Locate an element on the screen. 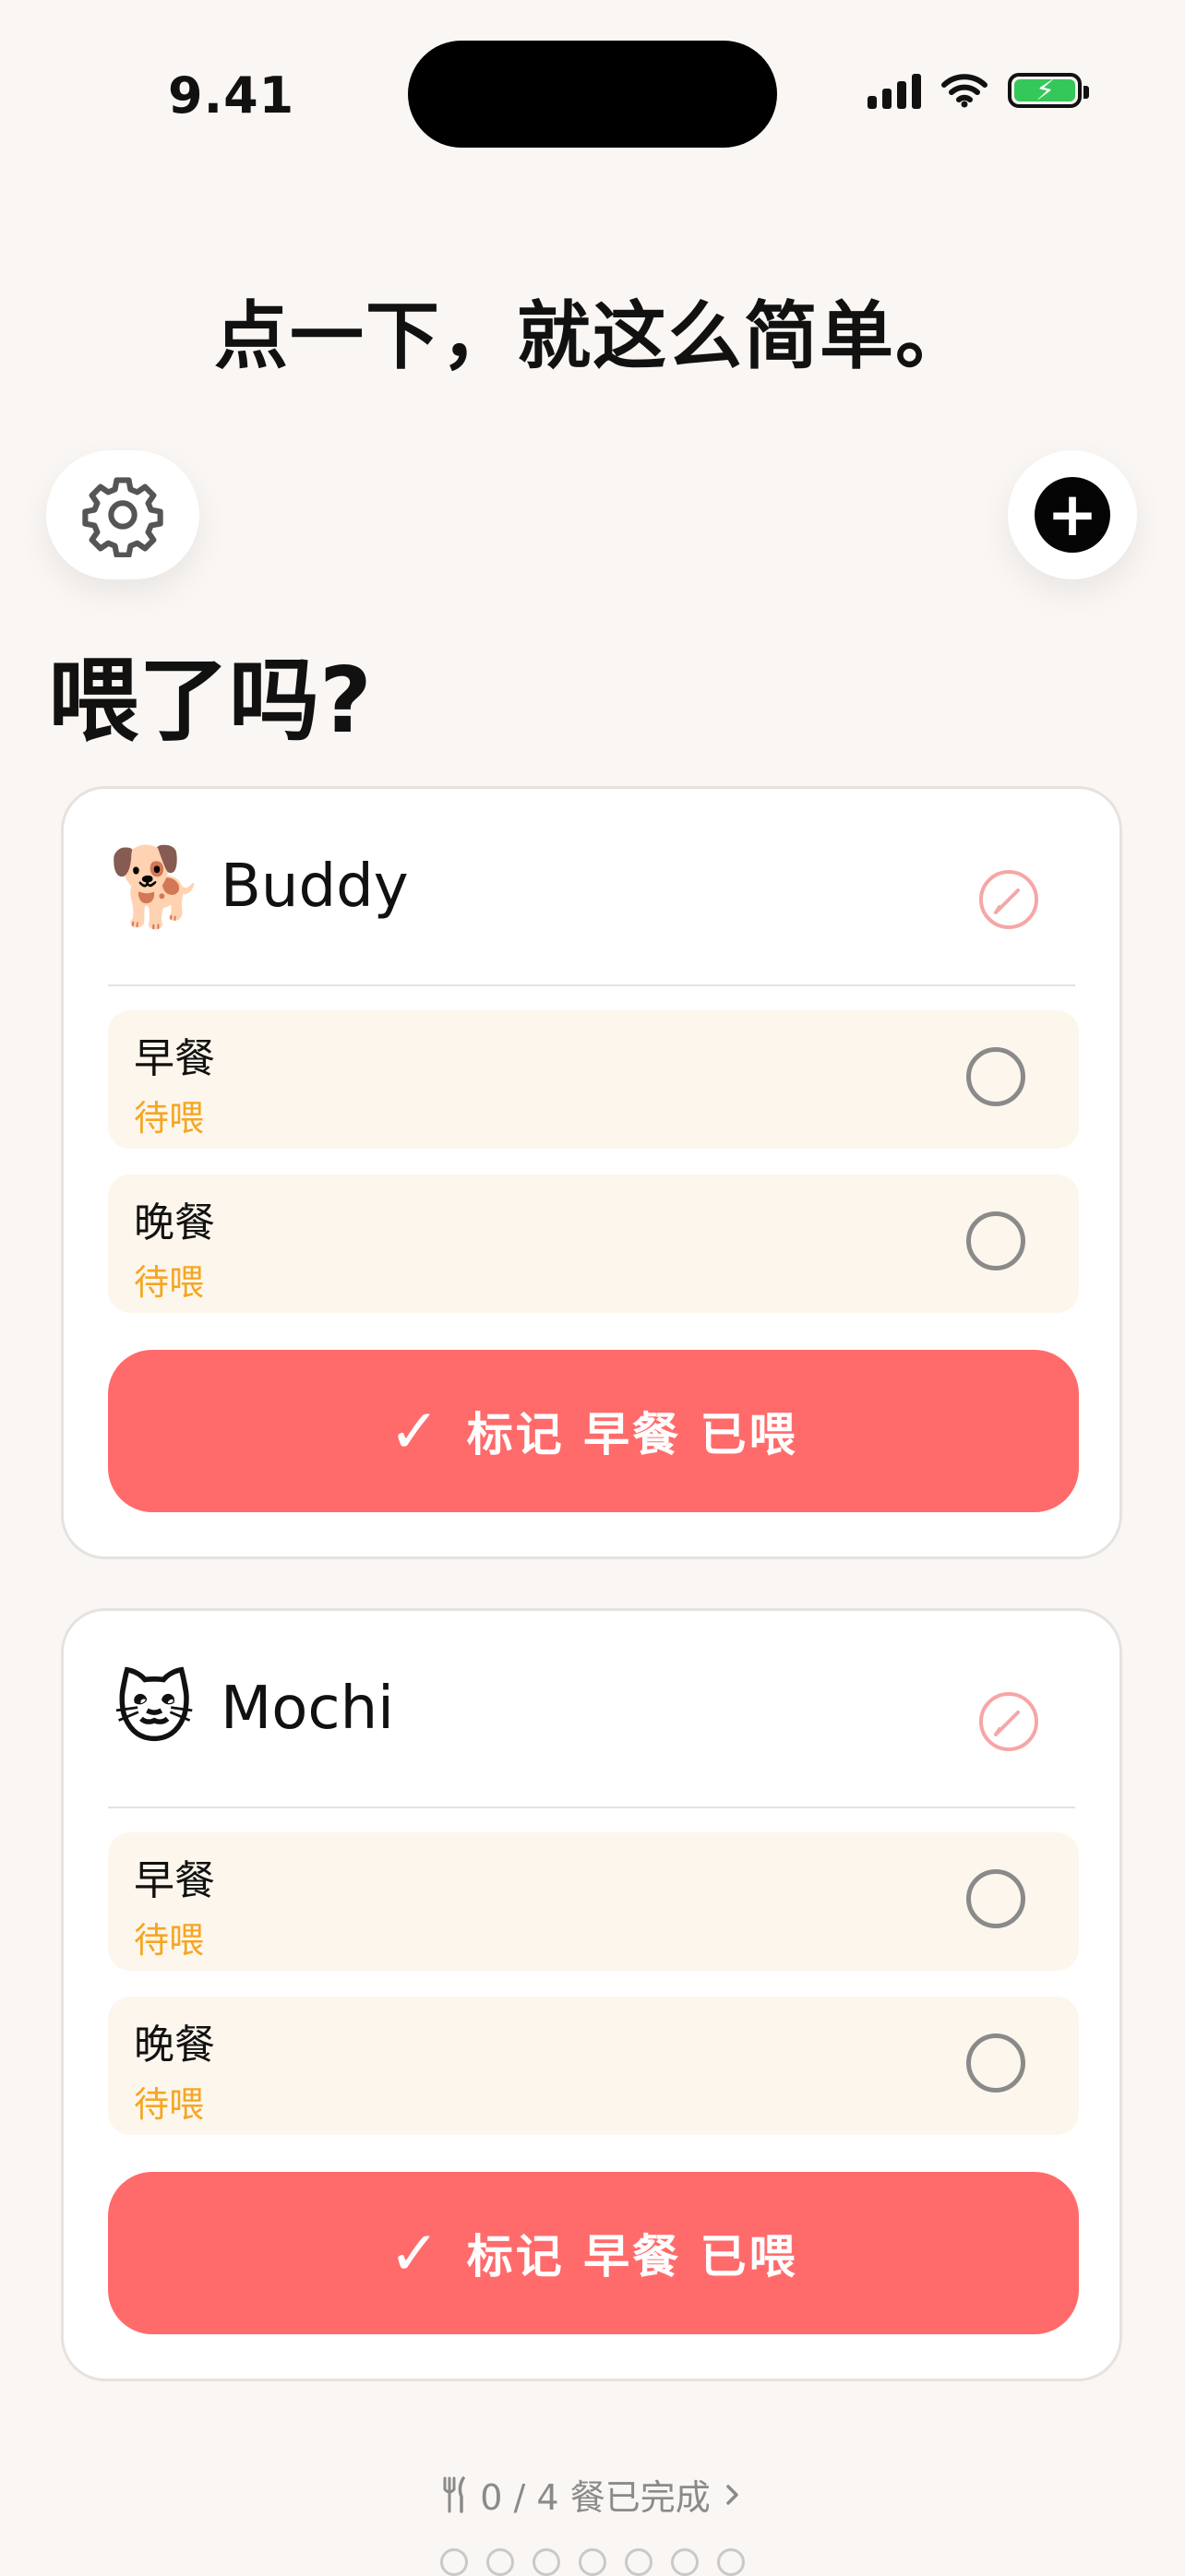 This screenshot has width=1185, height=2576. pet-name: Mochi is located at coordinates (307, 1709).